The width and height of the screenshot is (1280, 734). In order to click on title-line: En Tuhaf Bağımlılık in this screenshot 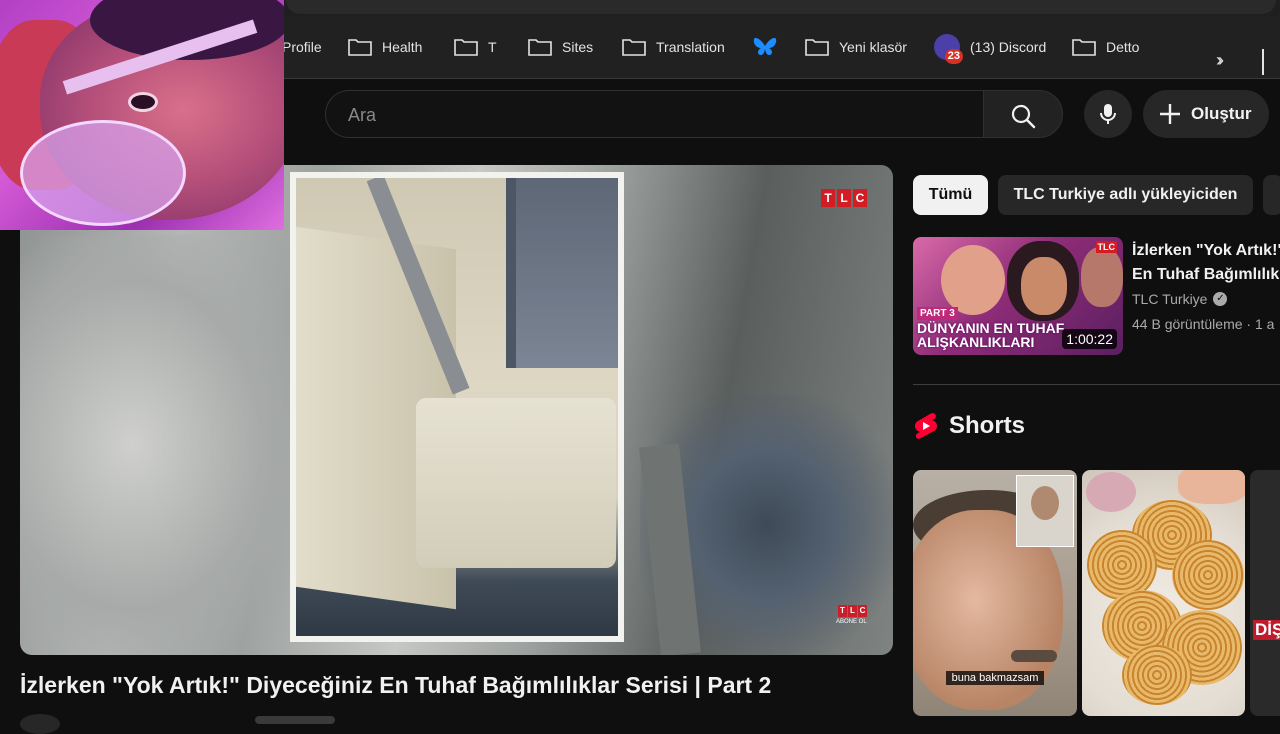, I will do `click(1206, 274)`.